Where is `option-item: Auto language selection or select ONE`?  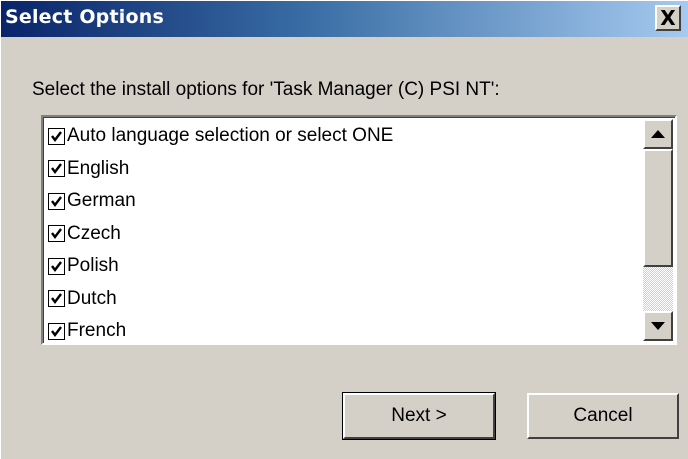
option-item: Auto language selection or select ONE is located at coordinates (220, 136).